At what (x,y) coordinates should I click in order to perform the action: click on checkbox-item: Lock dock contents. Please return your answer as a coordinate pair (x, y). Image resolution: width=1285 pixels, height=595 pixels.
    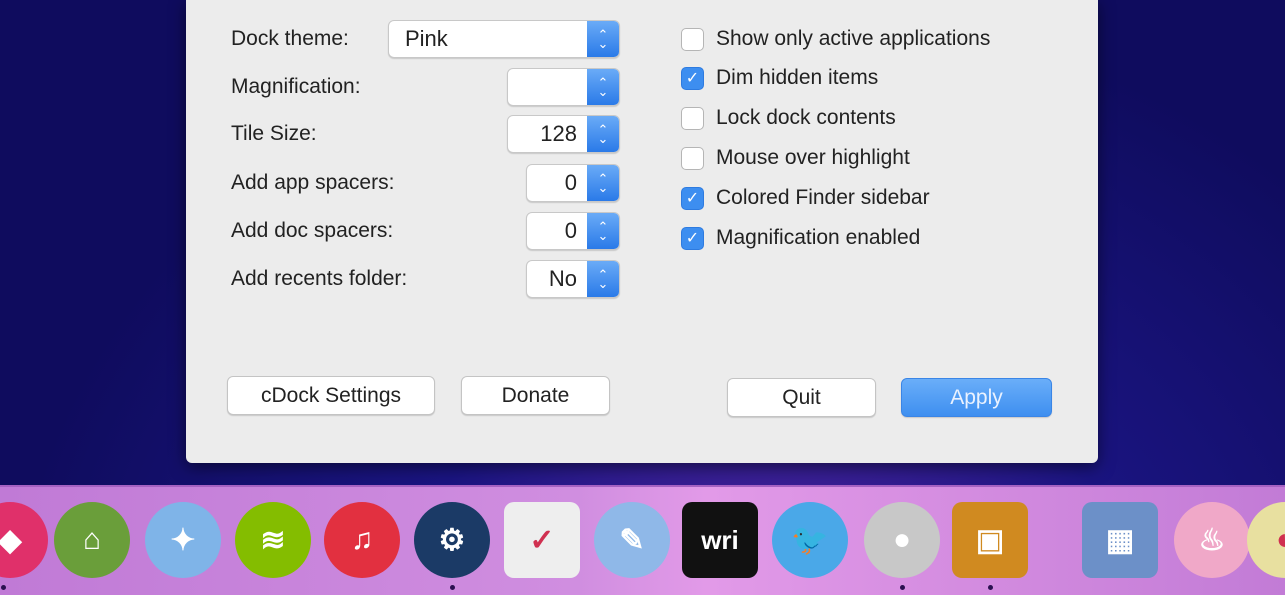
    Looking at the image, I should click on (788, 118).